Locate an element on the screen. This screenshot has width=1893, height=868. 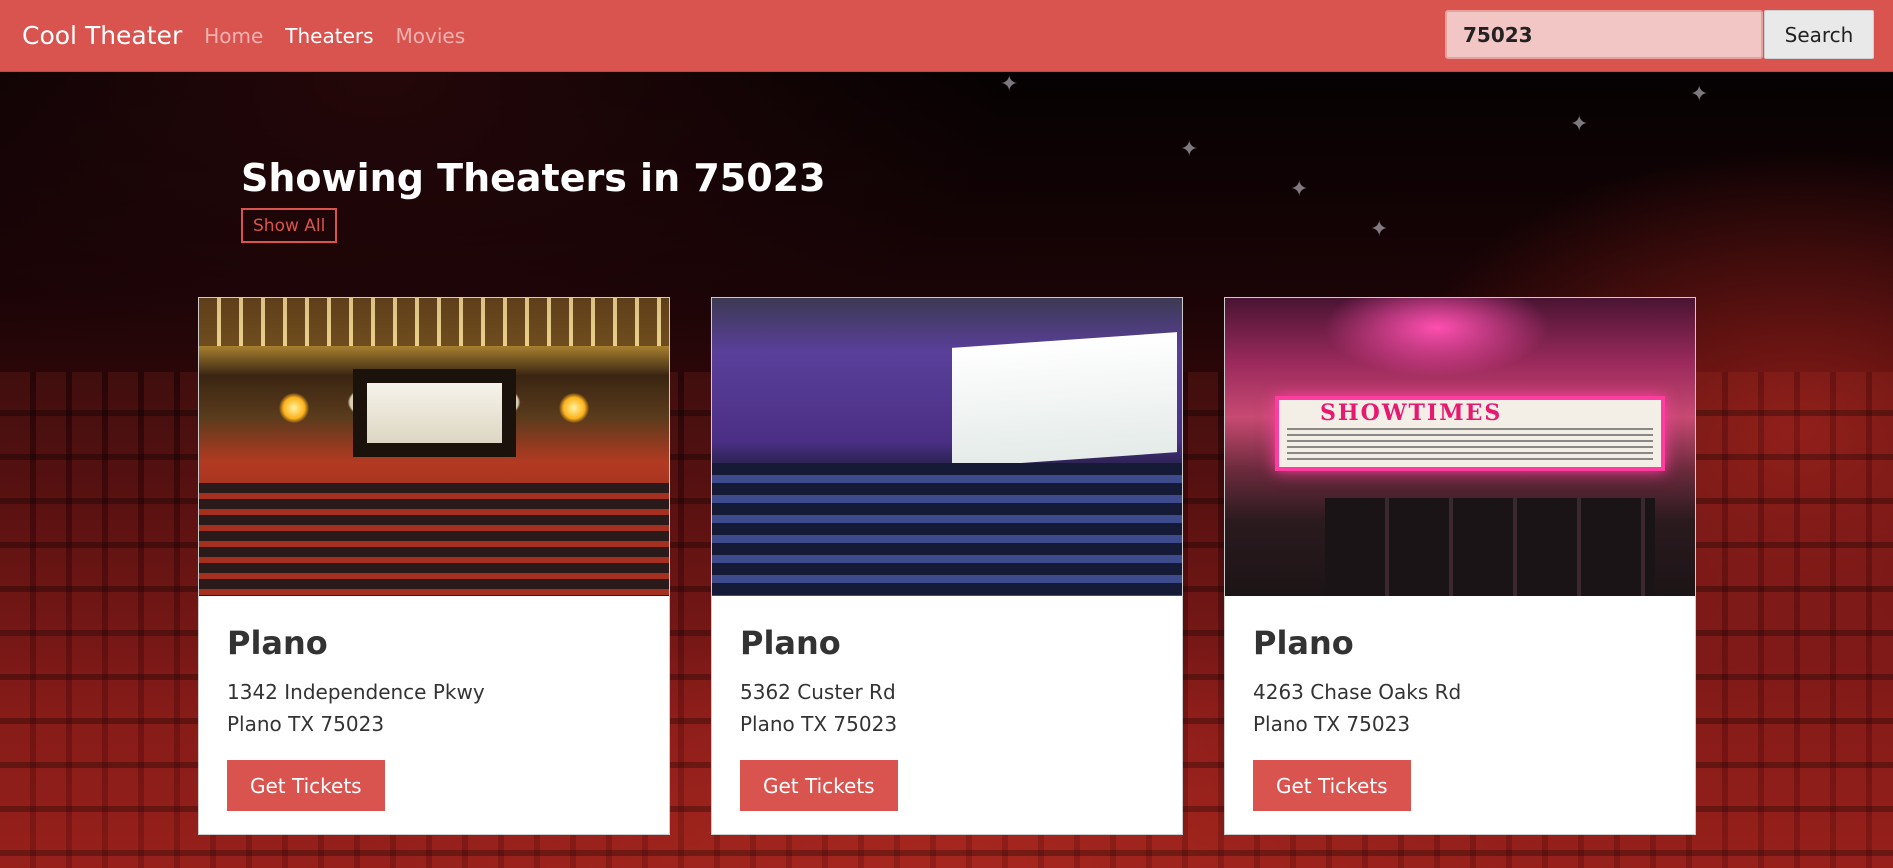
address-street: 5362 Custer Rd is located at coordinates (818, 692).